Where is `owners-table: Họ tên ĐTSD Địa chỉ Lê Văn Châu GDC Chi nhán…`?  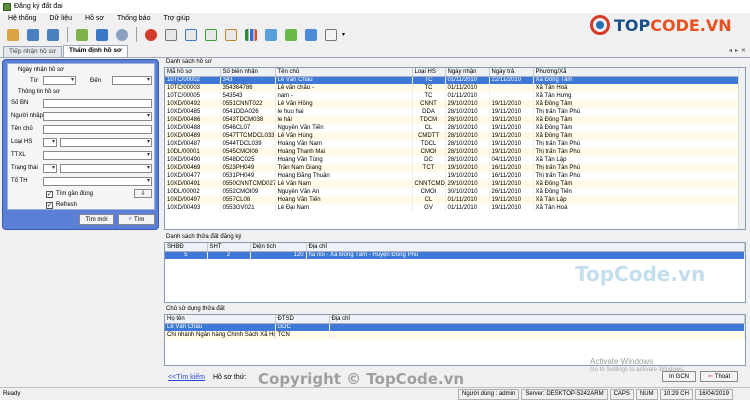
owners-table: Họ tên ĐTSD Địa chỉ Lê Văn Châu GDC Chi nhán… is located at coordinates (455, 340).